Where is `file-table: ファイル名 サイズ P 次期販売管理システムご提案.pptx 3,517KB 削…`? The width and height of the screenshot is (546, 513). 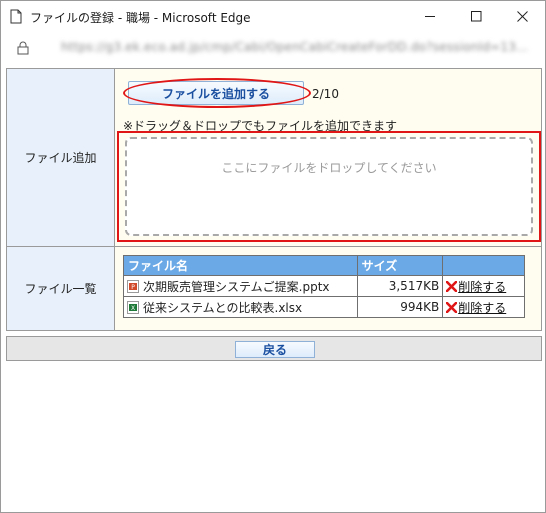
file-table: ファイル名 サイズ P 次期販売管理システムご提案.pptx 3,517KB 削… is located at coordinates (324, 286).